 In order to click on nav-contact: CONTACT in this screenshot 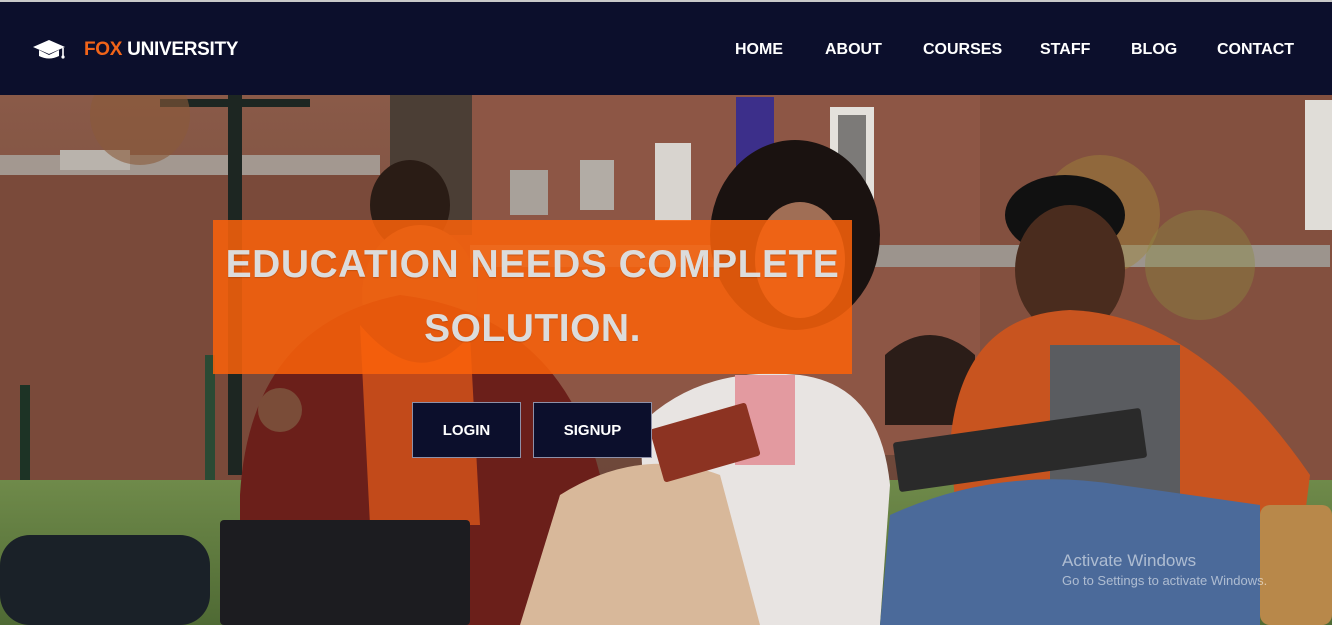, I will do `click(1255, 50)`.